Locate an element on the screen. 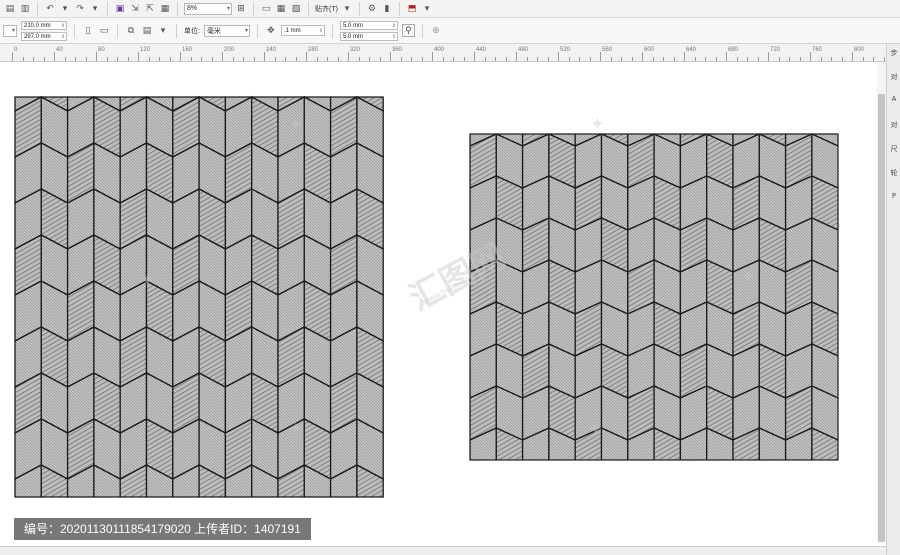 Image resolution: width=900 pixels, height=555 pixels. ruler-label: 80 is located at coordinates (101, 50).